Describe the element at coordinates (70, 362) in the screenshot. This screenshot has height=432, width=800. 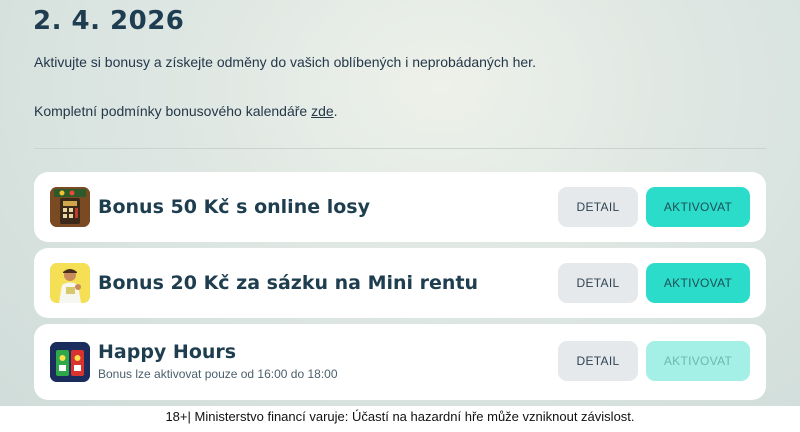
I see `happy-hours-icon` at that location.